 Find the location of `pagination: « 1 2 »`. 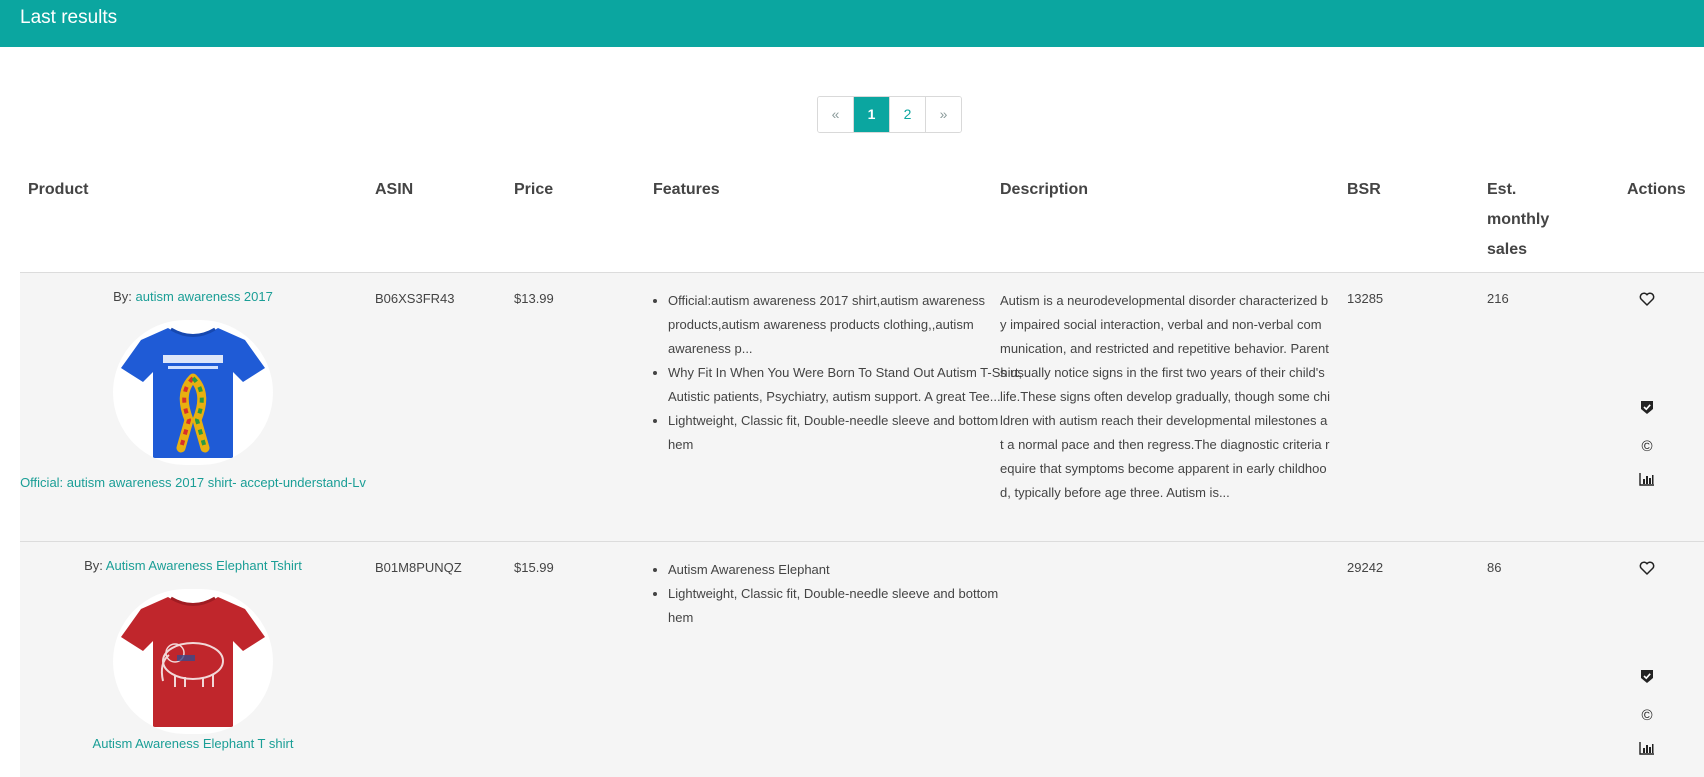

pagination: « 1 2 » is located at coordinates (889, 114).